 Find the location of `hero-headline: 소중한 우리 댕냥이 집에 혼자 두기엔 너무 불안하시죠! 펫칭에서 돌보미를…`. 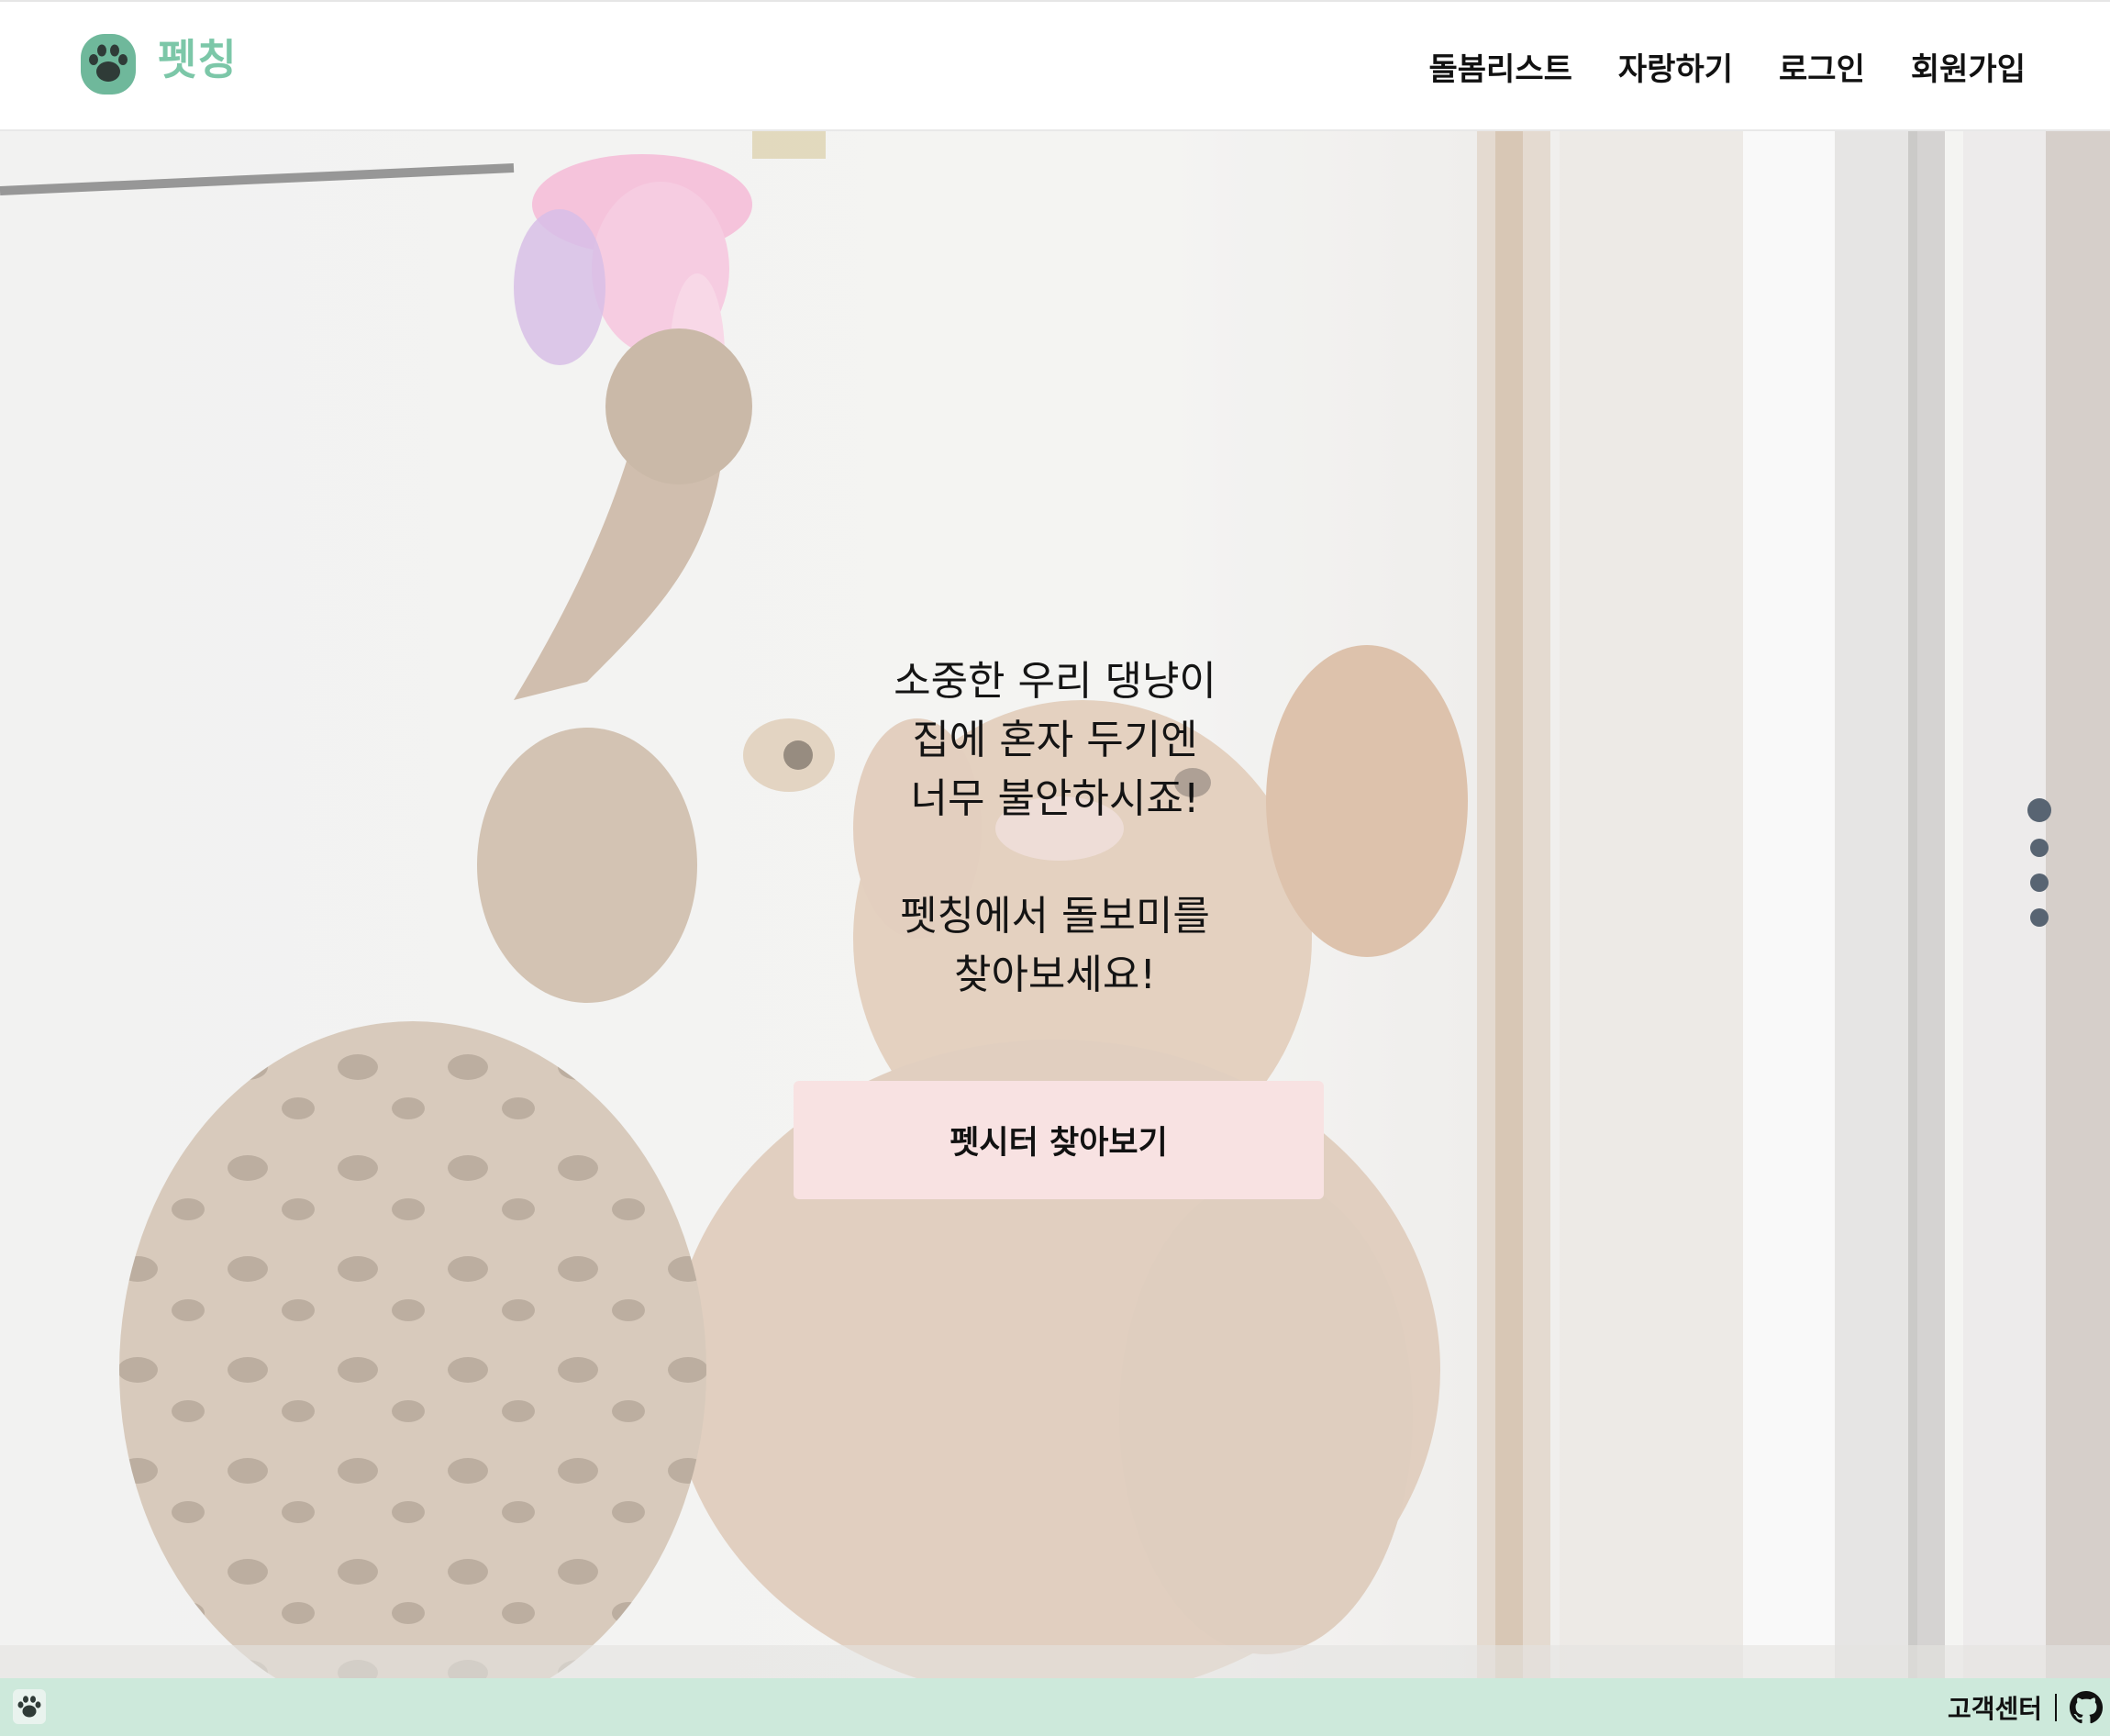

hero-headline: 소중한 우리 댕냥이 집에 혼자 두기엔 너무 불안하시죠! 펫칭에서 돌보미를… is located at coordinates (1055, 828).